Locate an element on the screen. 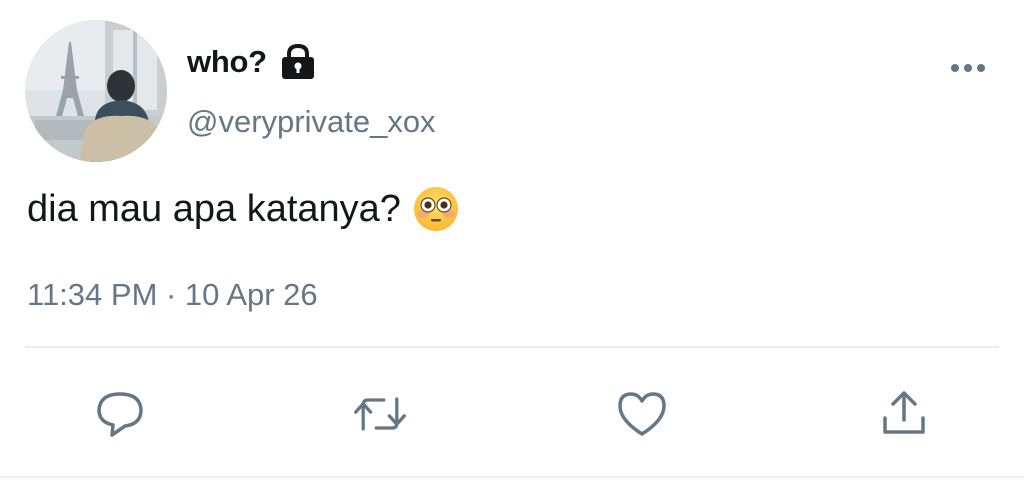 The width and height of the screenshot is (1024, 493). user-handle: @veryprivate_xox is located at coordinates (311, 122).